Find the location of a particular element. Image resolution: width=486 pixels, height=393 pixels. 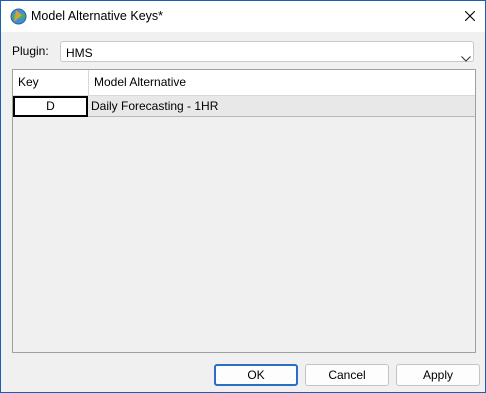

plugin-dropdown: HMS is located at coordinates (267, 51).